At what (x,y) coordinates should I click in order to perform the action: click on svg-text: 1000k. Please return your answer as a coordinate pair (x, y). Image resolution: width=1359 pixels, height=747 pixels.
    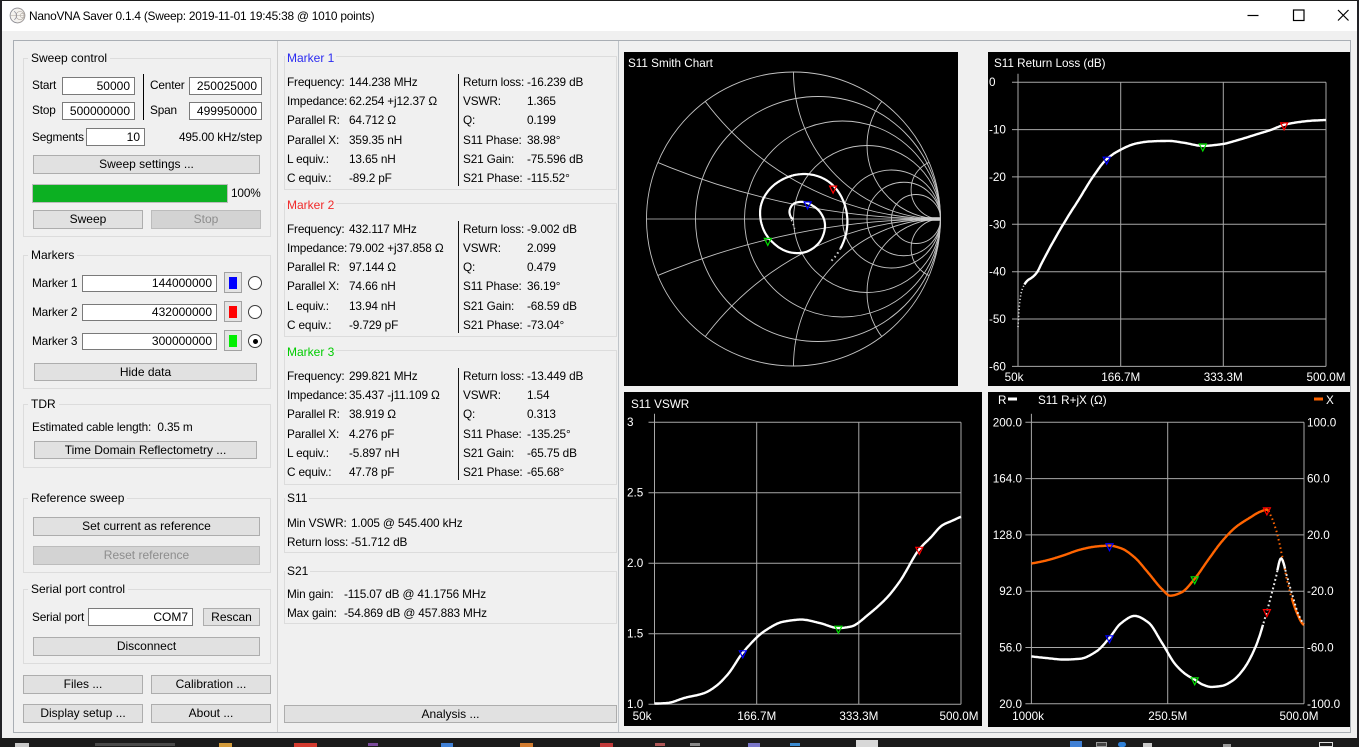
    Looking at the image, I should click on (1028, 716).